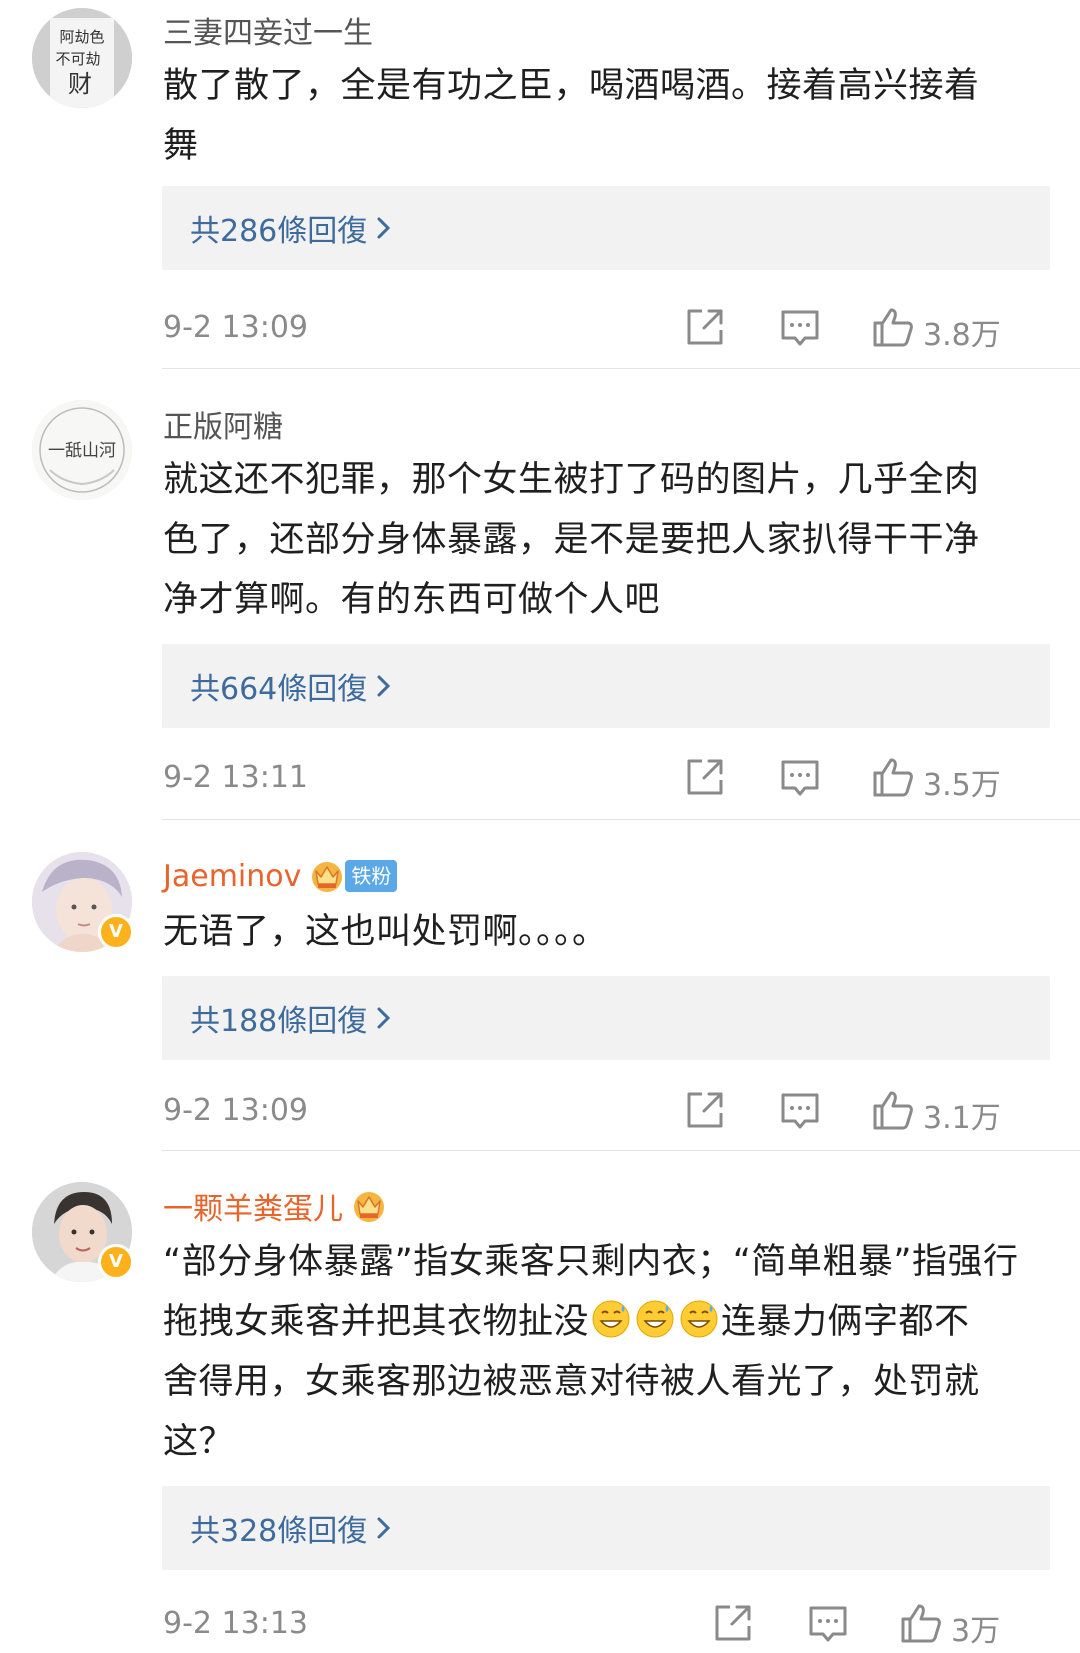  What do you see at coordinates (571, 86) in the screenshot?
I see `comment-text-line: 散了散了，全是有功之臣，喝酒喝酒。接着高兴接着` at bounding box center [571, 86].